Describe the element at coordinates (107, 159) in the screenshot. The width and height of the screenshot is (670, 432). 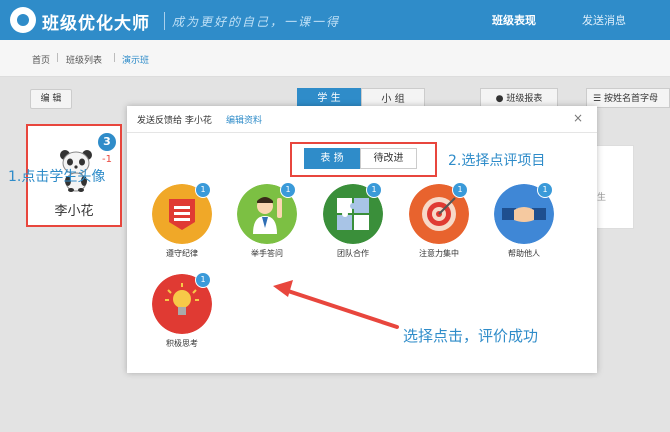
I see `score-delta: -1` at that location.